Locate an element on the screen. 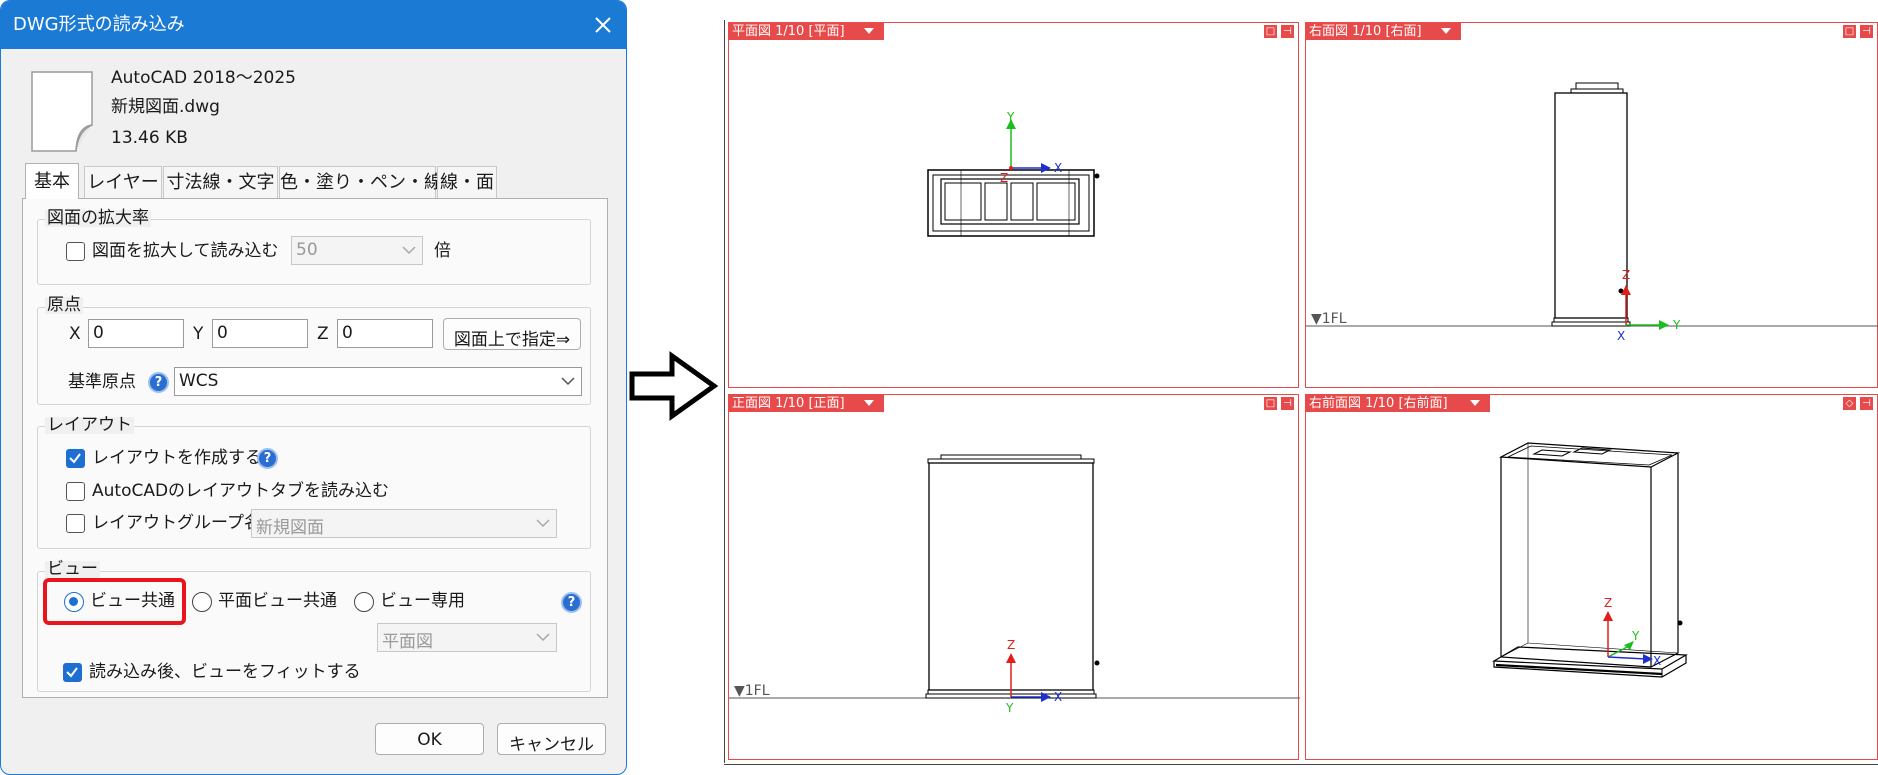 This screenshot has width=1878, height=775. viewport-front: 正面図 1/10 [正面] □ ⊣ ▼1FL Z X Y is located at coordinates (1014, 577).